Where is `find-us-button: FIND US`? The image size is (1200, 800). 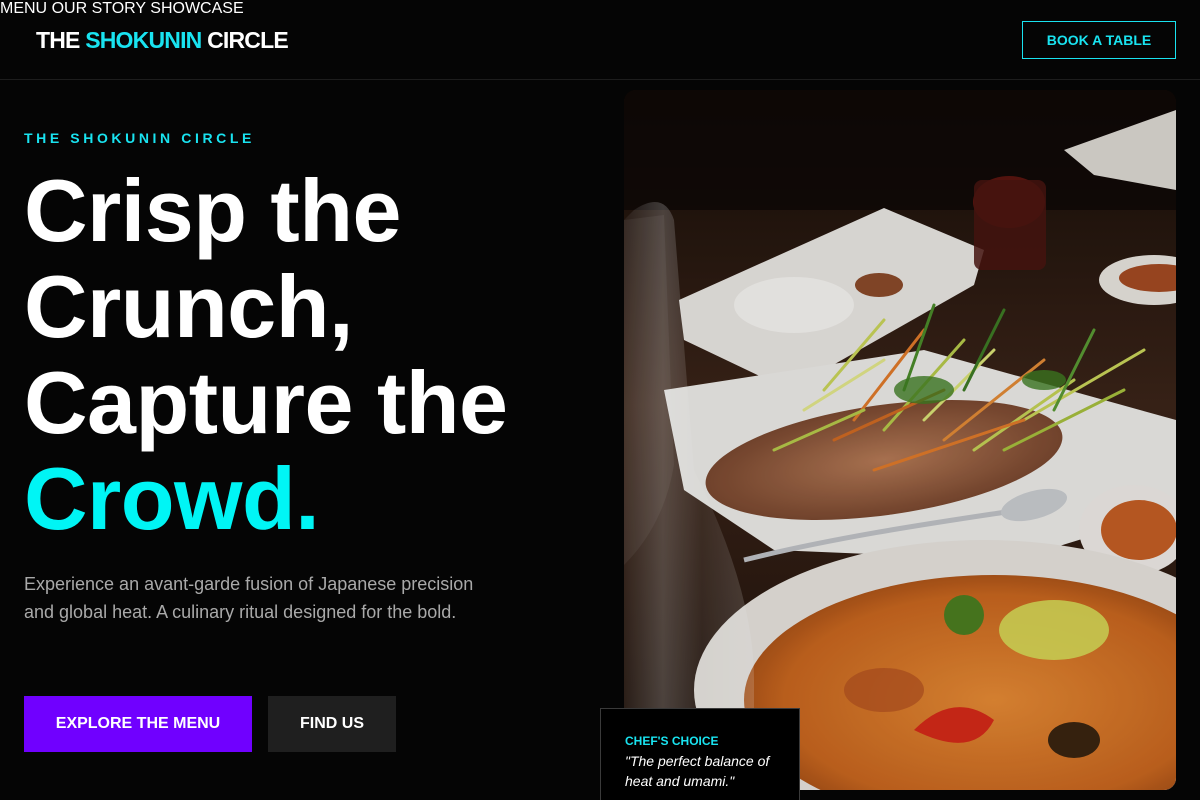
find-us-button: FIND US is located at coordinates (332, 724).